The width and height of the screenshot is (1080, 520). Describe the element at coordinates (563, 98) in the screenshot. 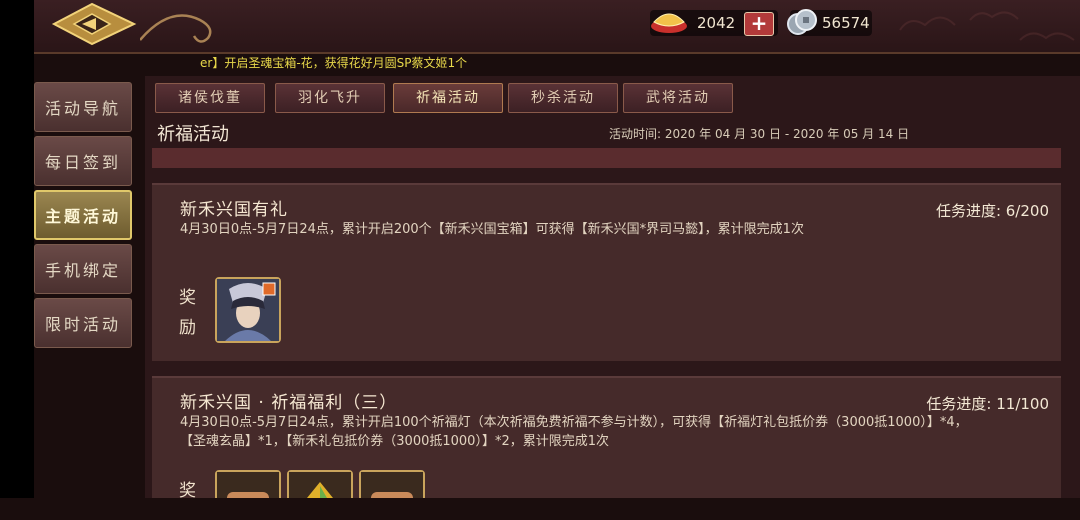

I see `tab-flash-sale: 秒杀活动` at that location.